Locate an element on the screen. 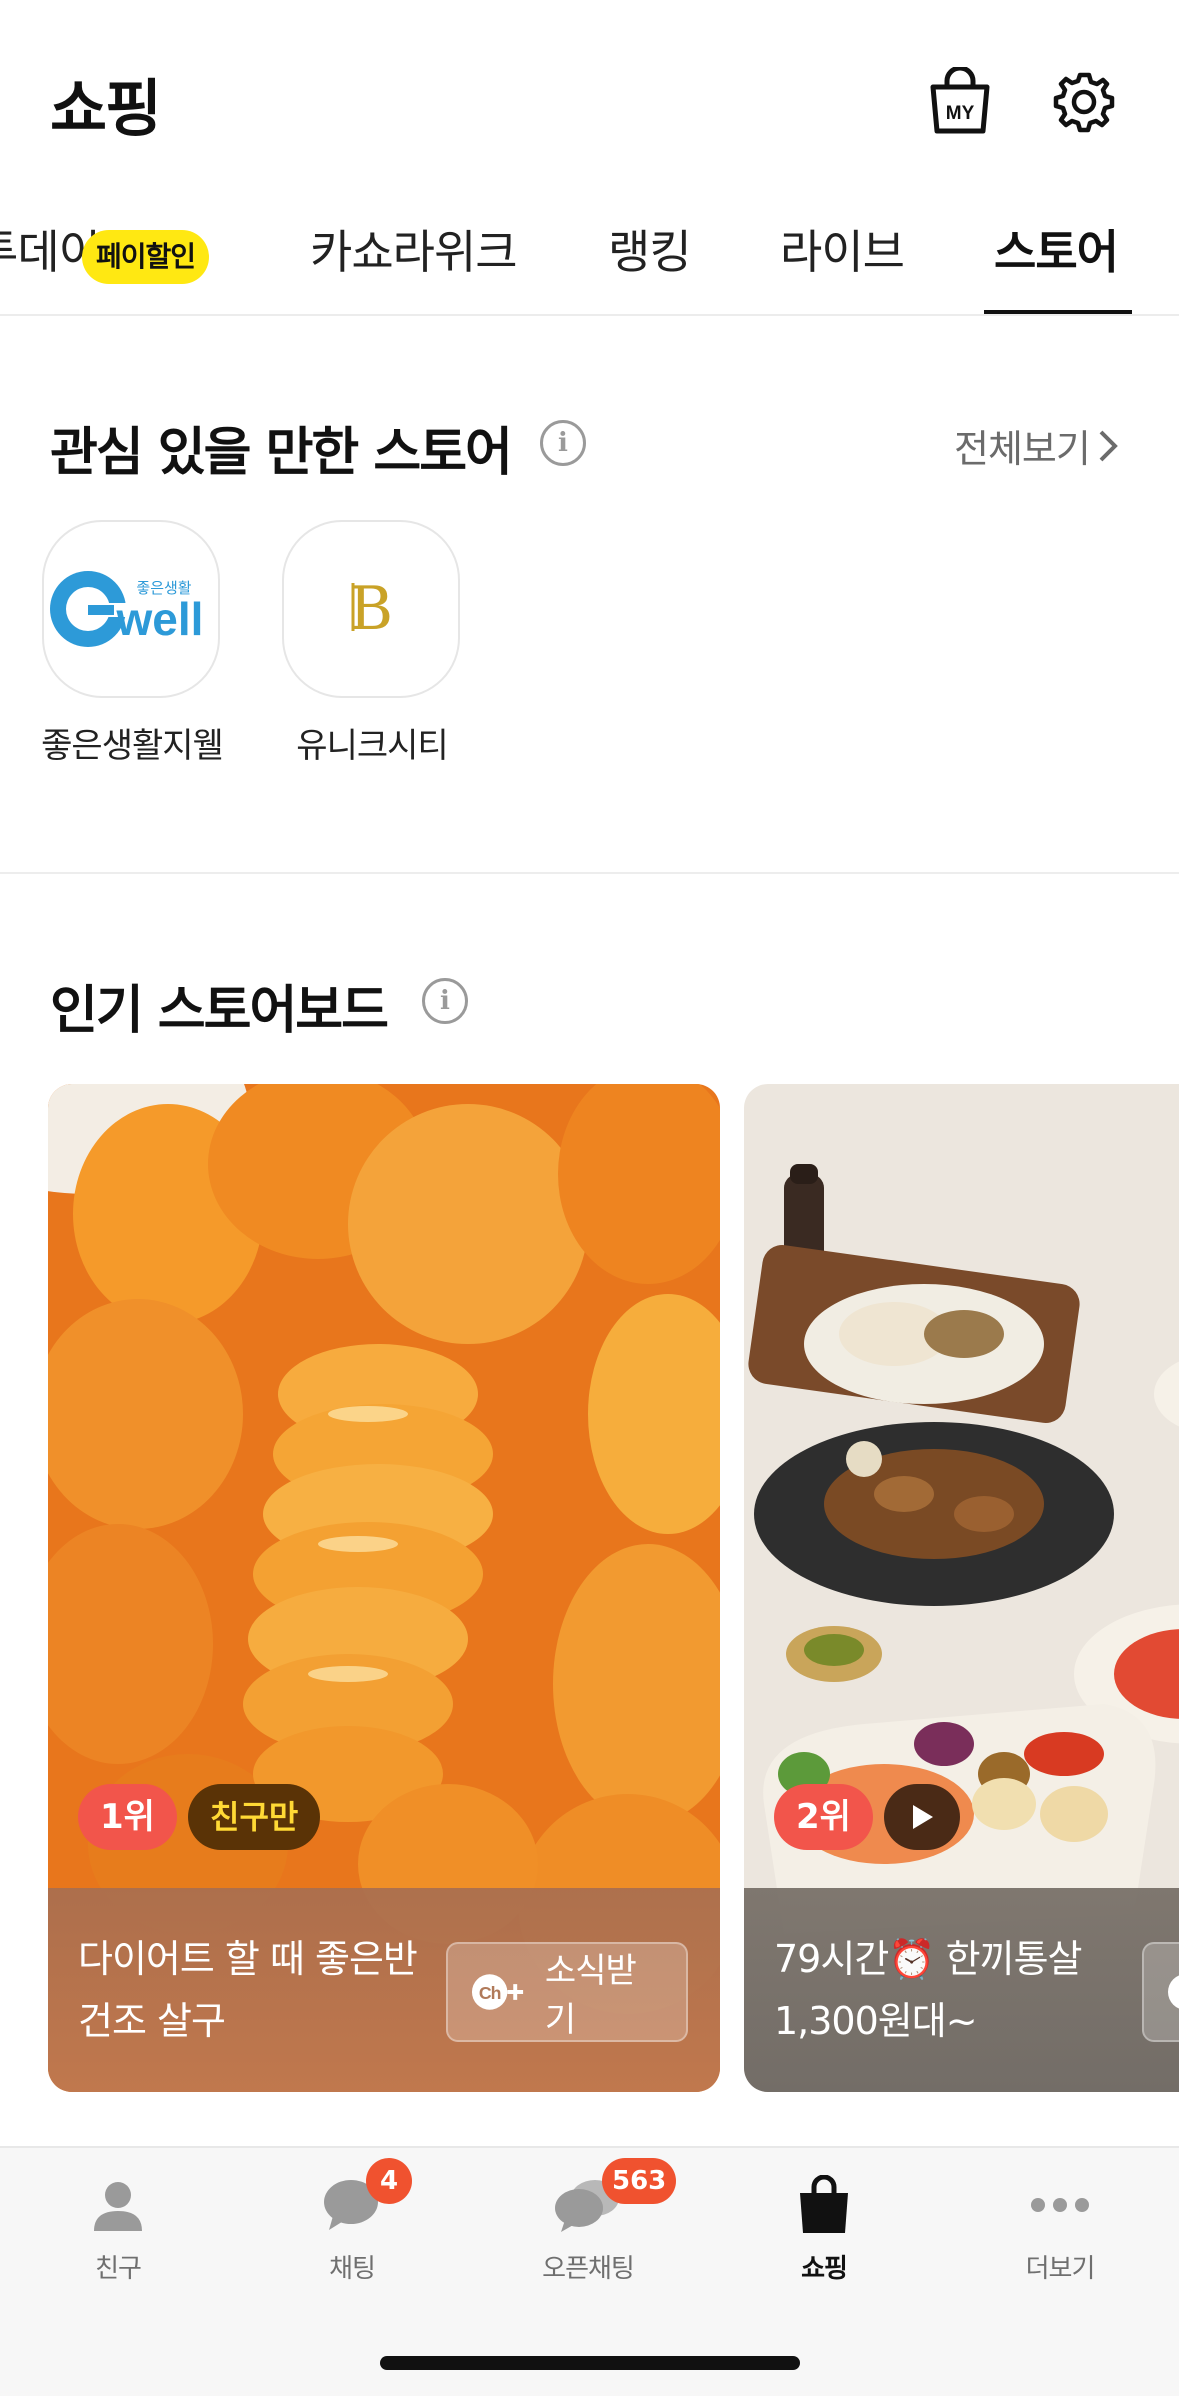  play-icon is located at coordinates (922, 1817).